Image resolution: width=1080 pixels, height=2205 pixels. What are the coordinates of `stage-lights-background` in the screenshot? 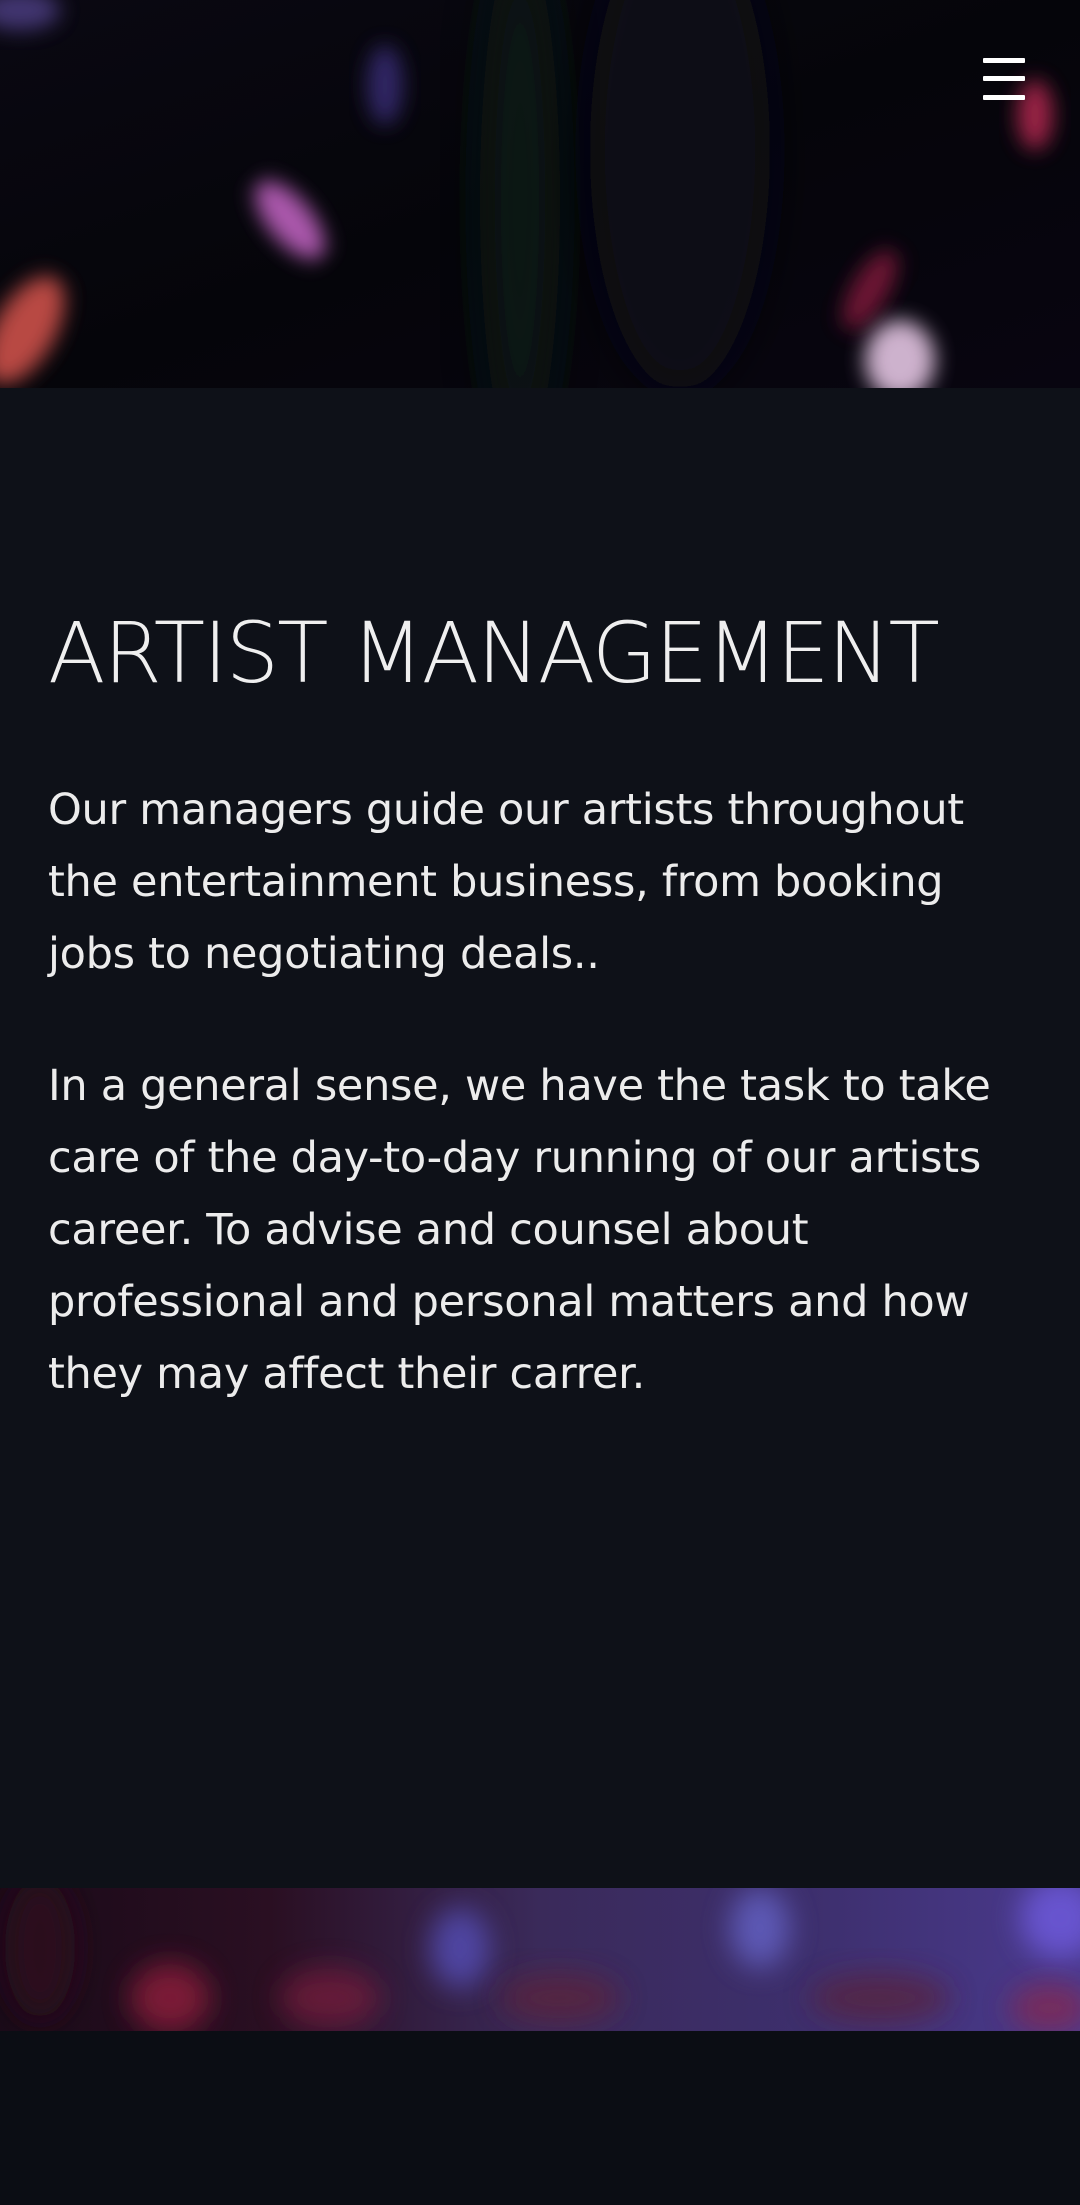 It's located at (540, 1959).